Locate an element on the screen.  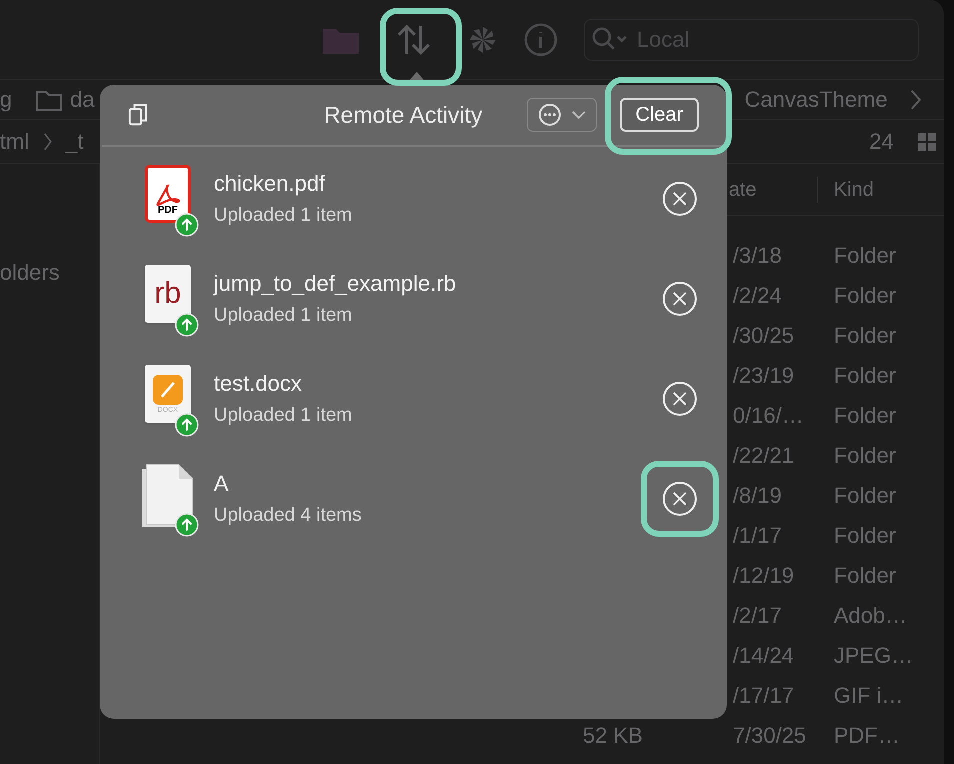
file-type-label: PDF is located at coordinates (168, 211).